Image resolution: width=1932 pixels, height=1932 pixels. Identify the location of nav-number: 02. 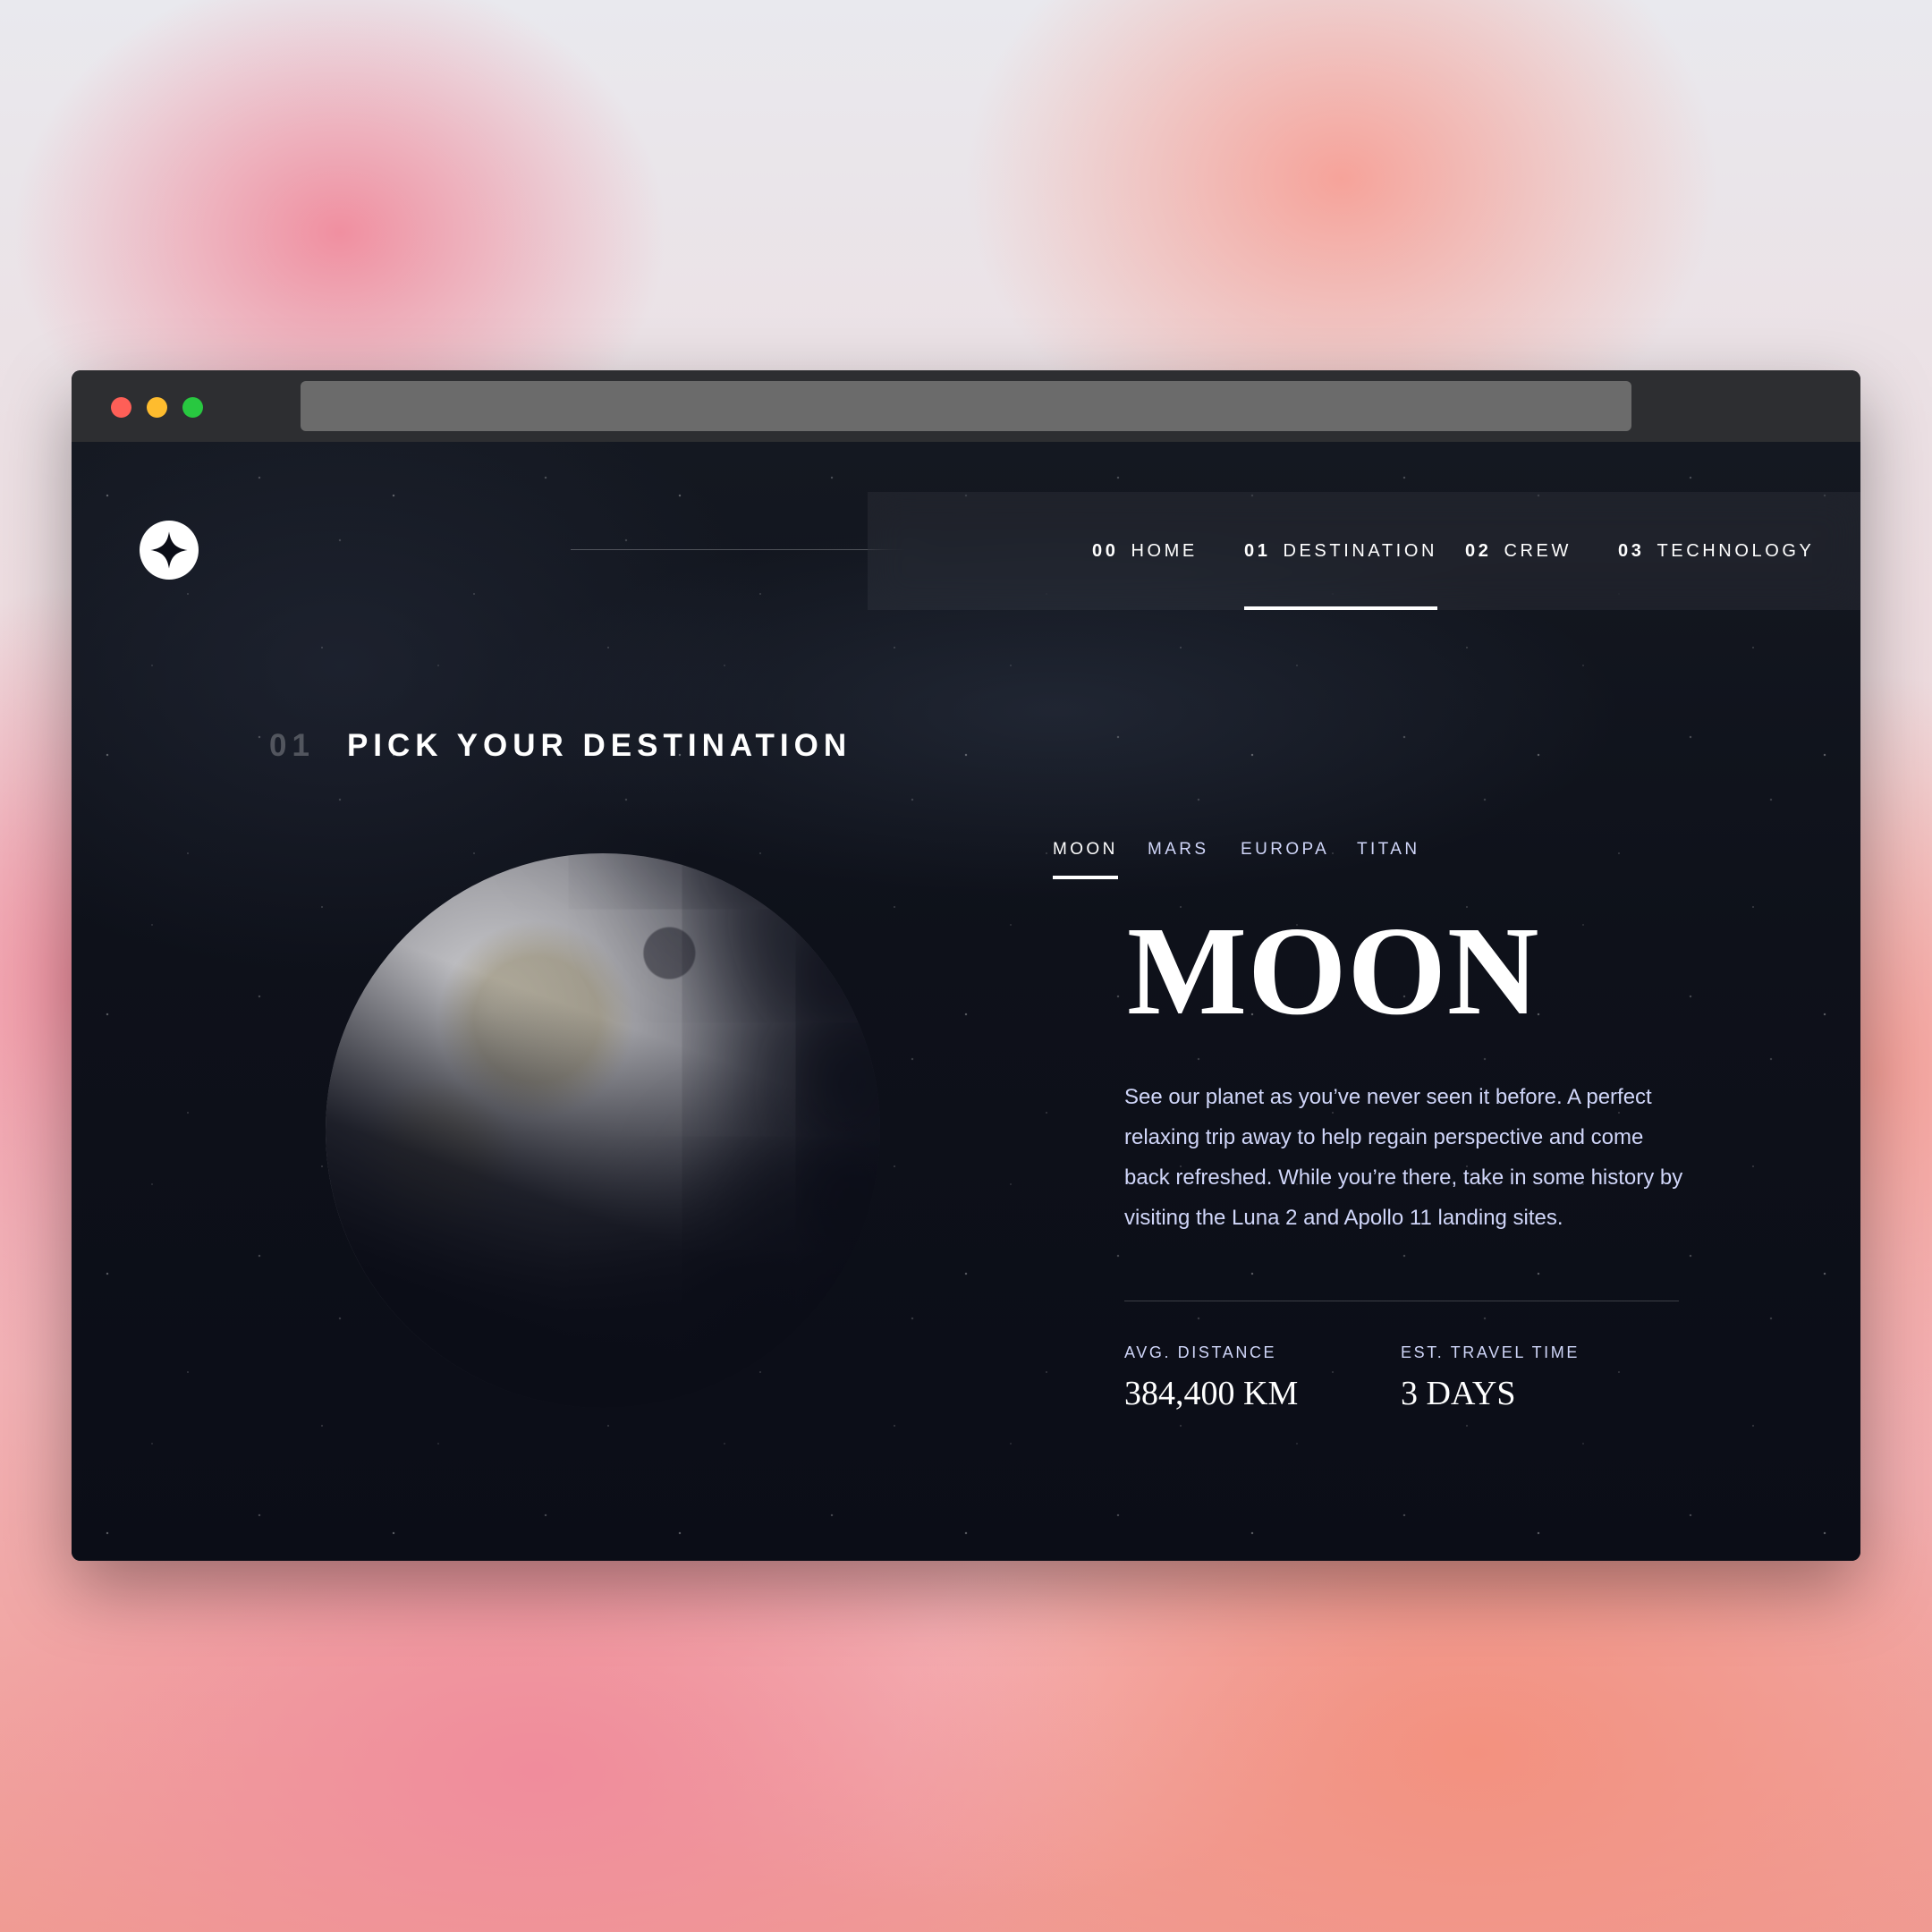
(1478, 550).